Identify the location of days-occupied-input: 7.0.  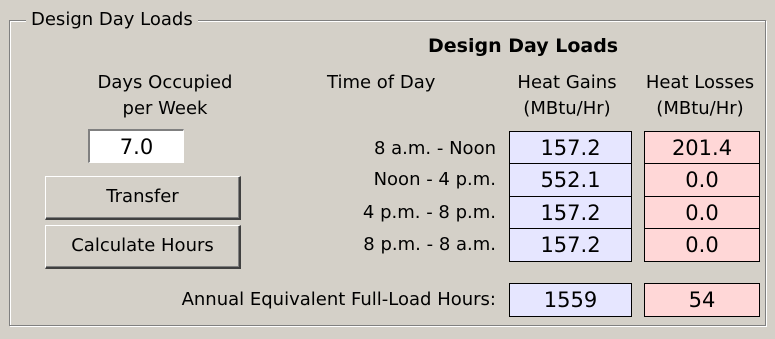
(136, 146).